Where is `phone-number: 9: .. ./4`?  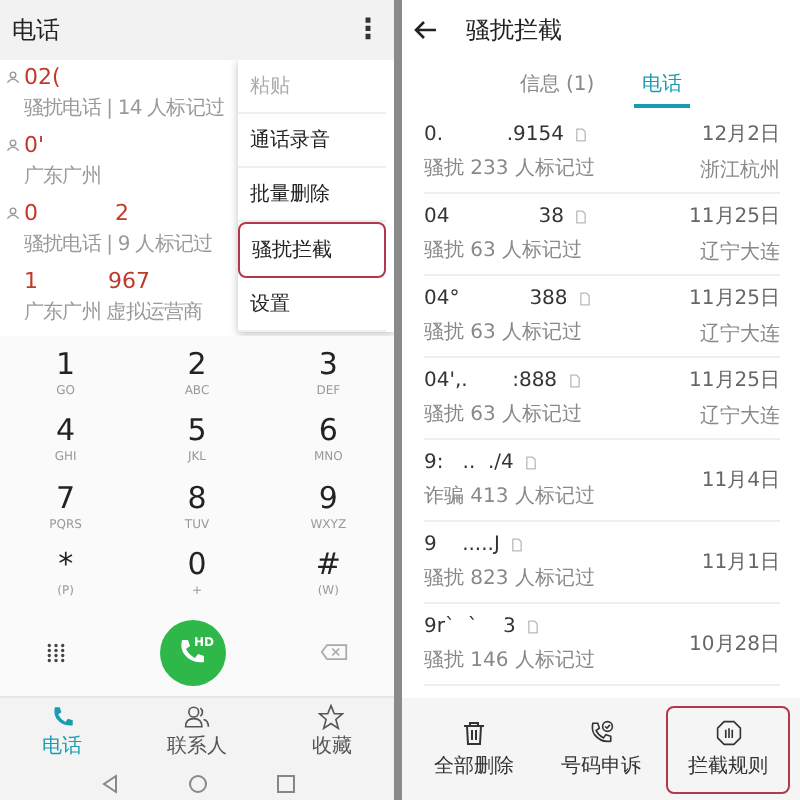
phone-number: 9: .. ./4 is located at coordinates (469, 462).